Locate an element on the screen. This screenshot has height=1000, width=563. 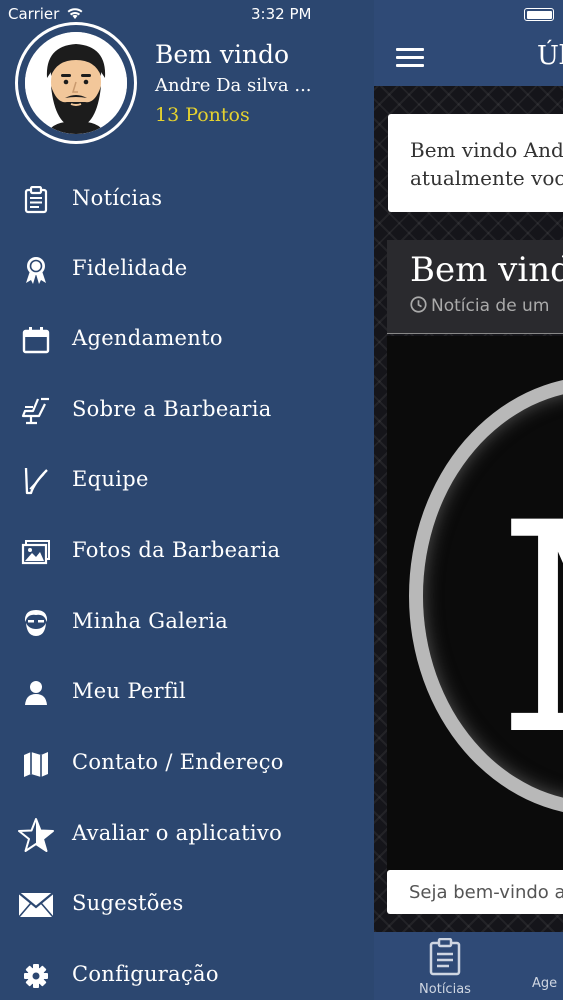
photos-icon is located at coordinates (36, 552).